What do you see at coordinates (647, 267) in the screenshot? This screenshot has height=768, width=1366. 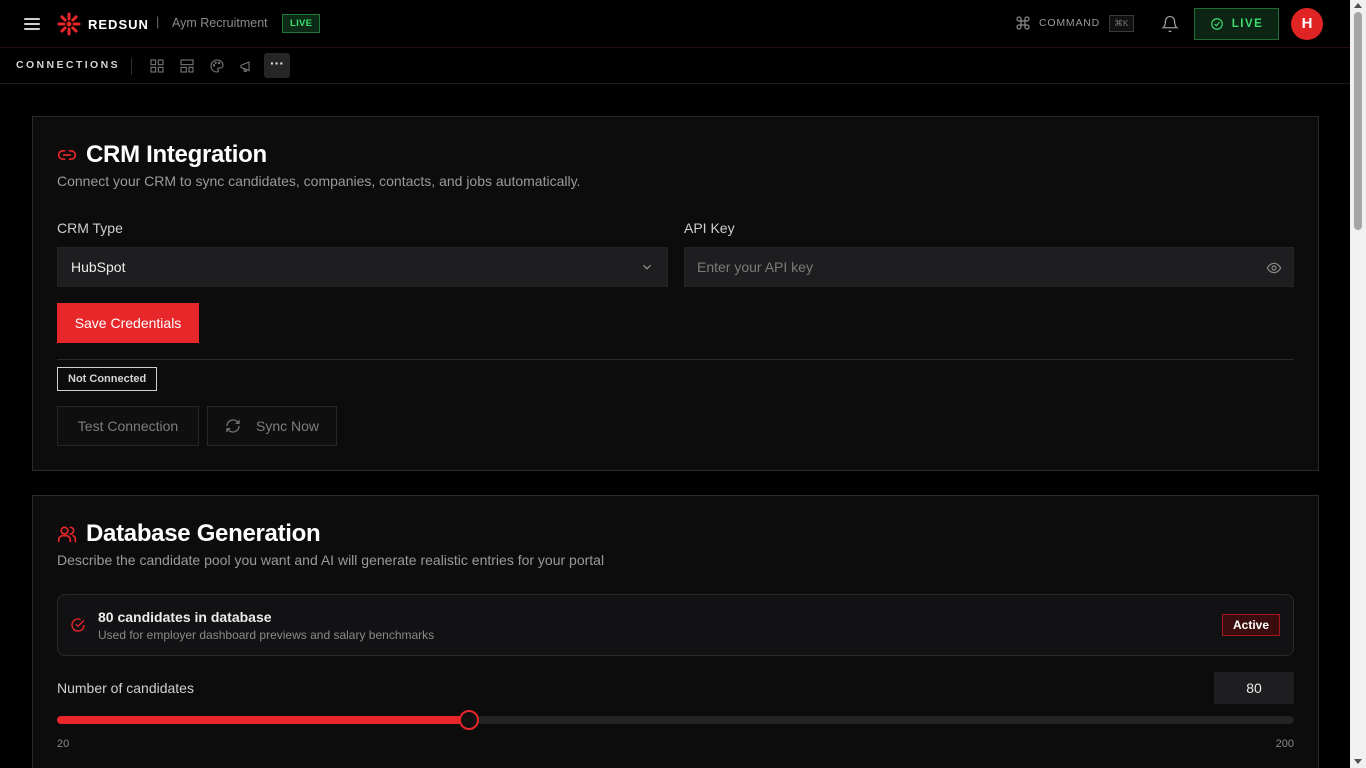 I see `chevron-down-icon` at bounding box center [647, 267].